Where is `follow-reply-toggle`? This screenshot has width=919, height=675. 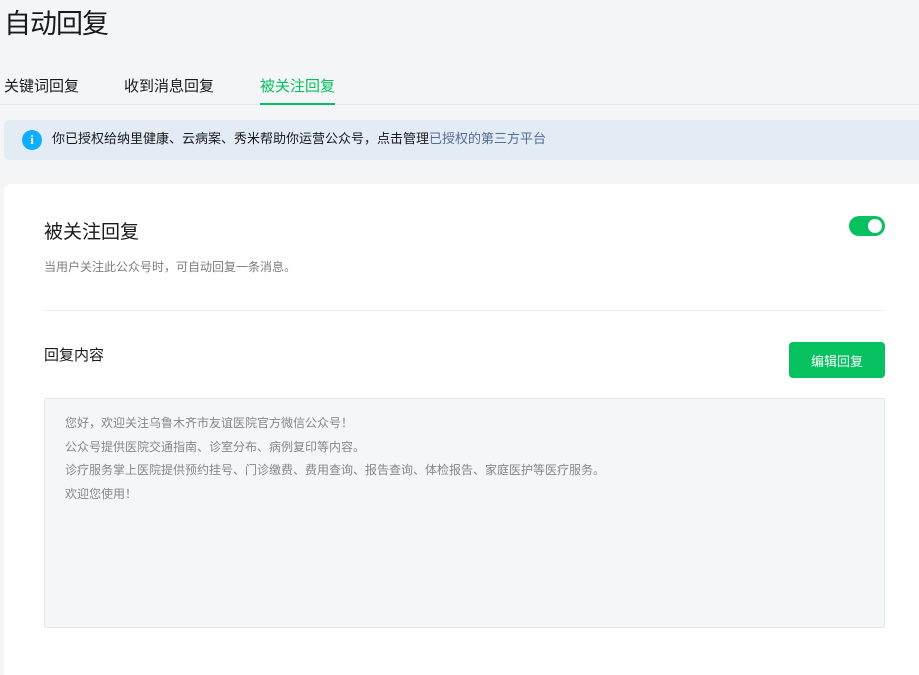 follow-reply-toggle is located at coordinates (867, 226).